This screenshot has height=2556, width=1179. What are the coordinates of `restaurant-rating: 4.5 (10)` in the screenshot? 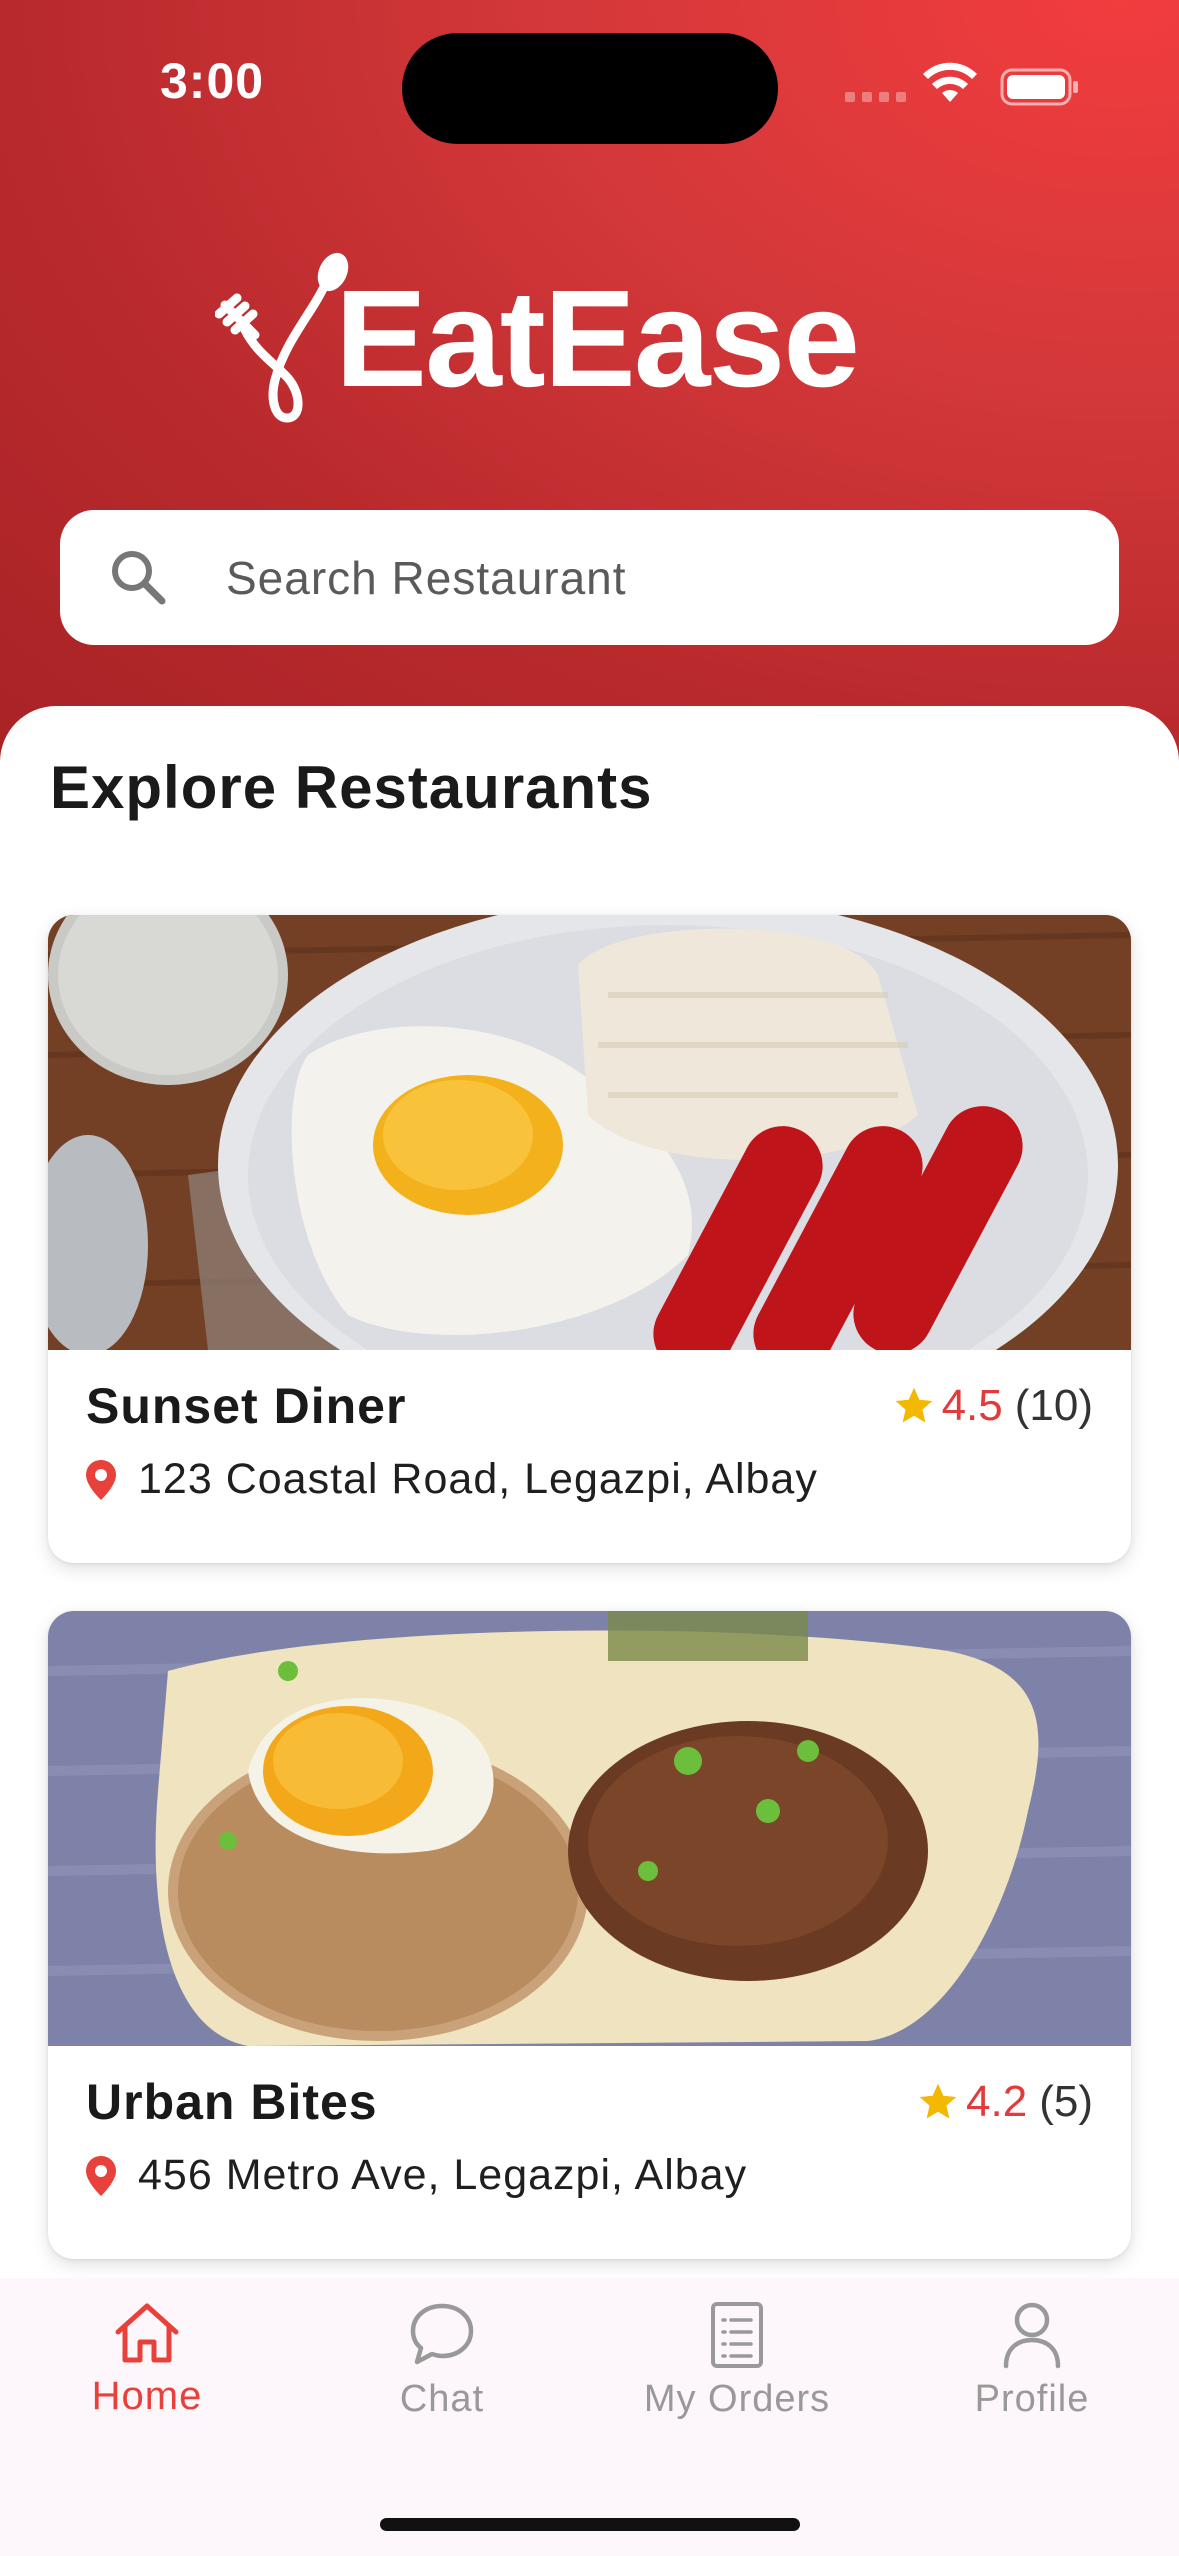 It's located at (992, 1406).